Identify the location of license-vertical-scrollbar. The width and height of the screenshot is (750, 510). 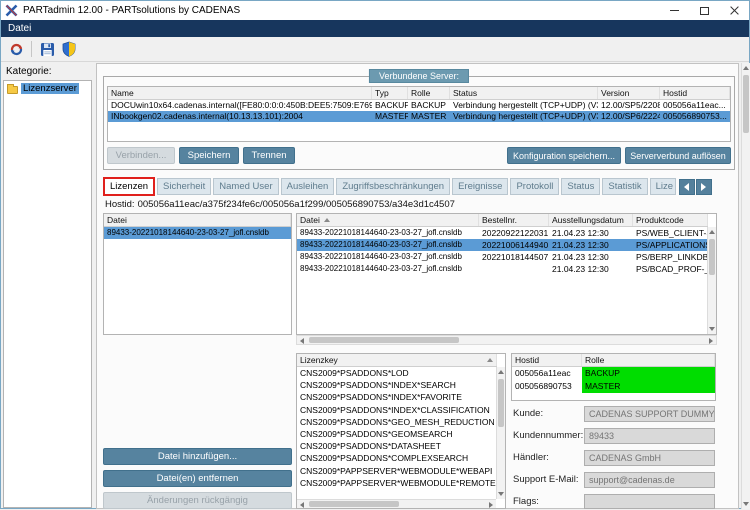
(711, 280).